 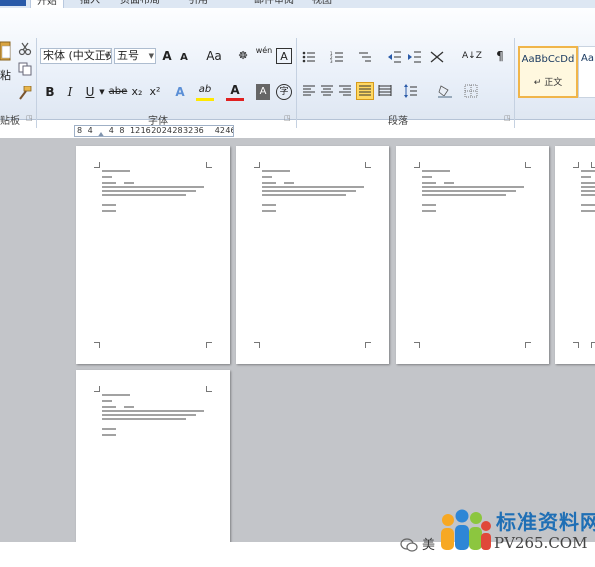 I want to click on chinese-layout-icon, so click(x=437, y=57).